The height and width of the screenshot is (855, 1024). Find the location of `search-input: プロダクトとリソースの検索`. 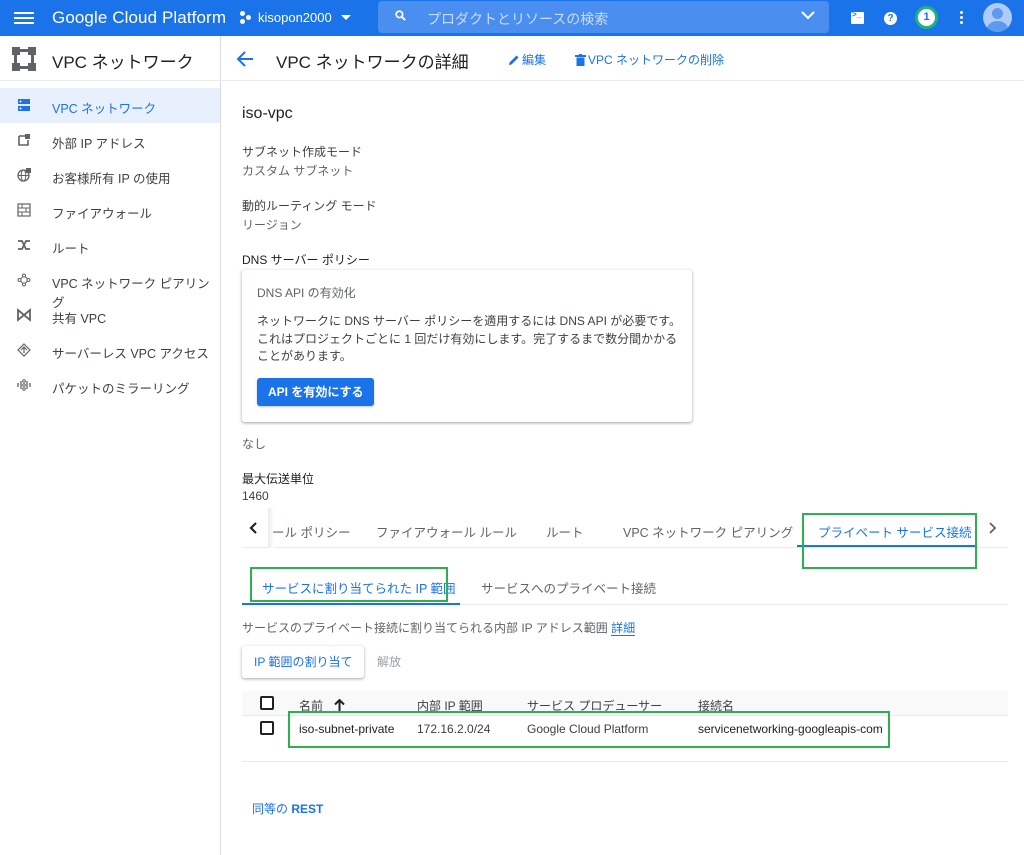

search-input: プロダクトとリソースの検索 is located at coordinates (603, 17).